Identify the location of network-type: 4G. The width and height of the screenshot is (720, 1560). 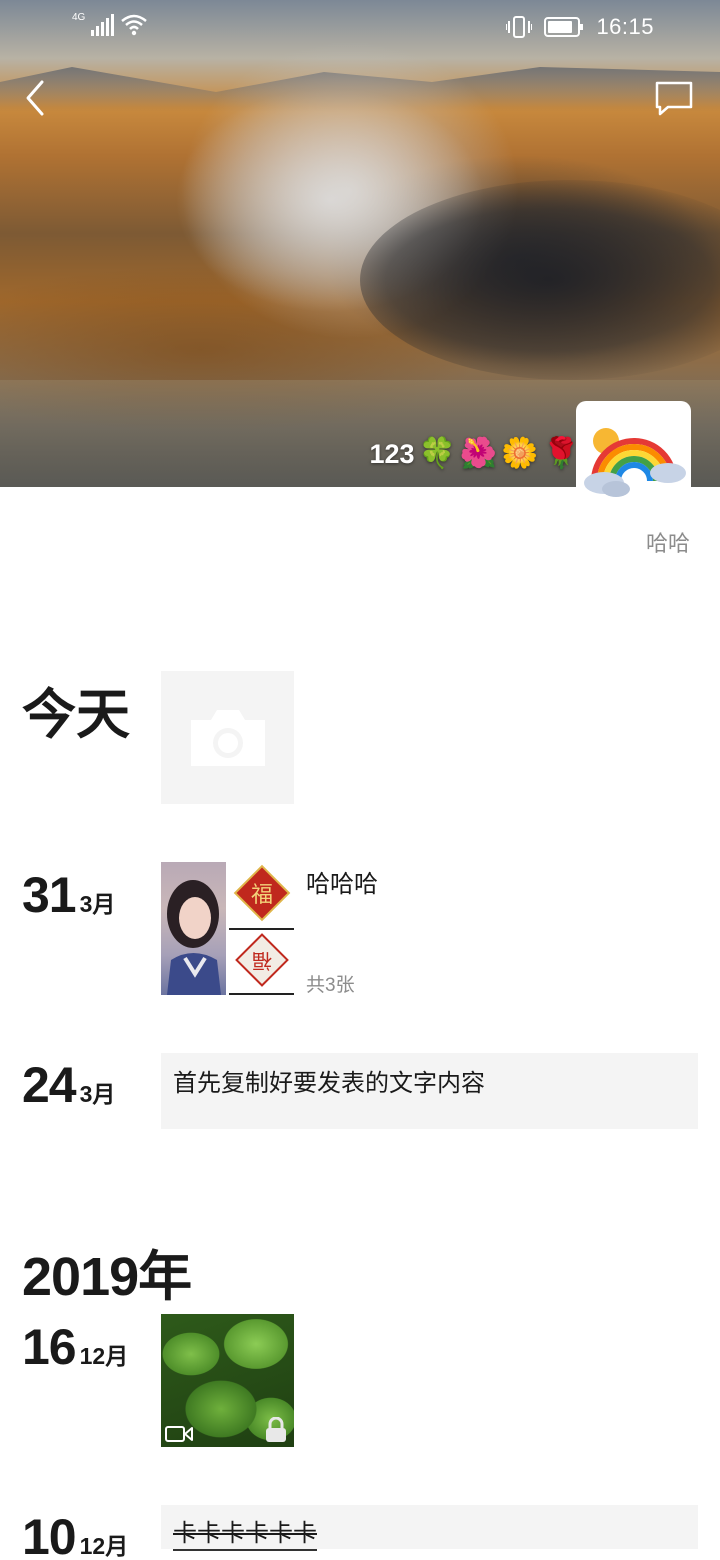
(79, 17).